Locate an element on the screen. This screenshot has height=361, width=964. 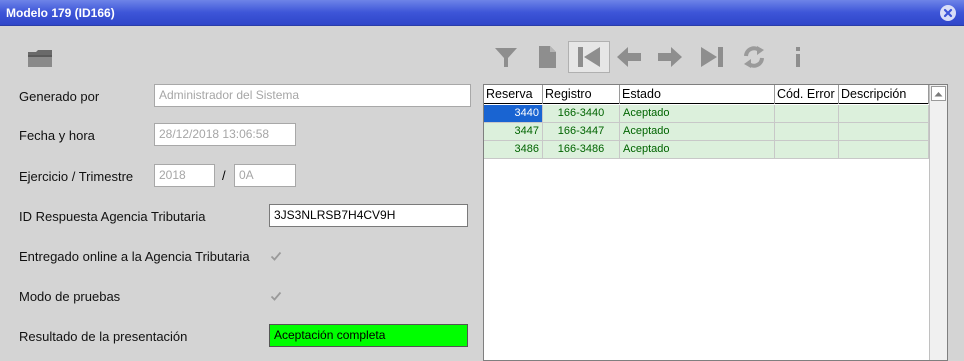
column-header-estado: Estado is located at coordinates (697, 94).